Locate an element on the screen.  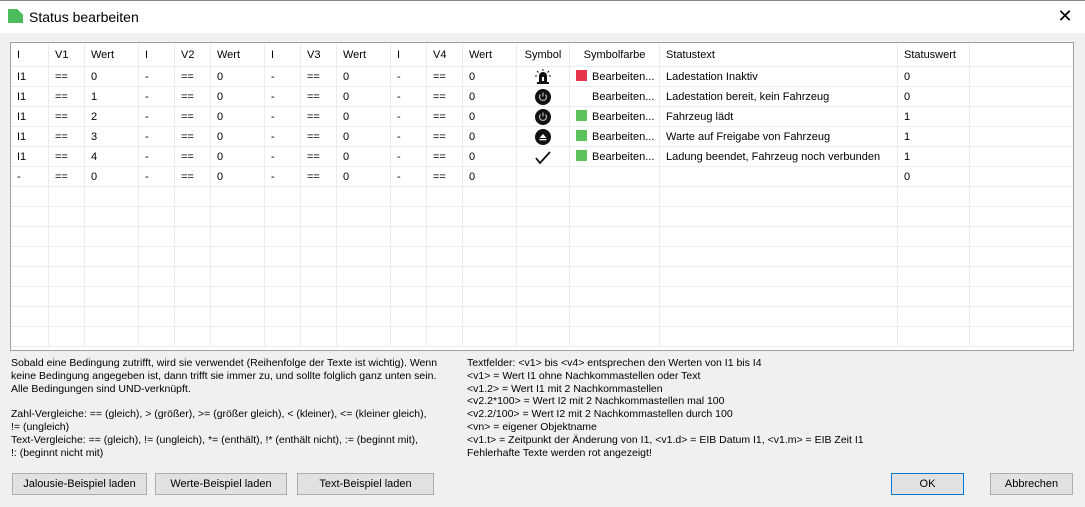
column-header: V2 is located at coordinates (193, 55).